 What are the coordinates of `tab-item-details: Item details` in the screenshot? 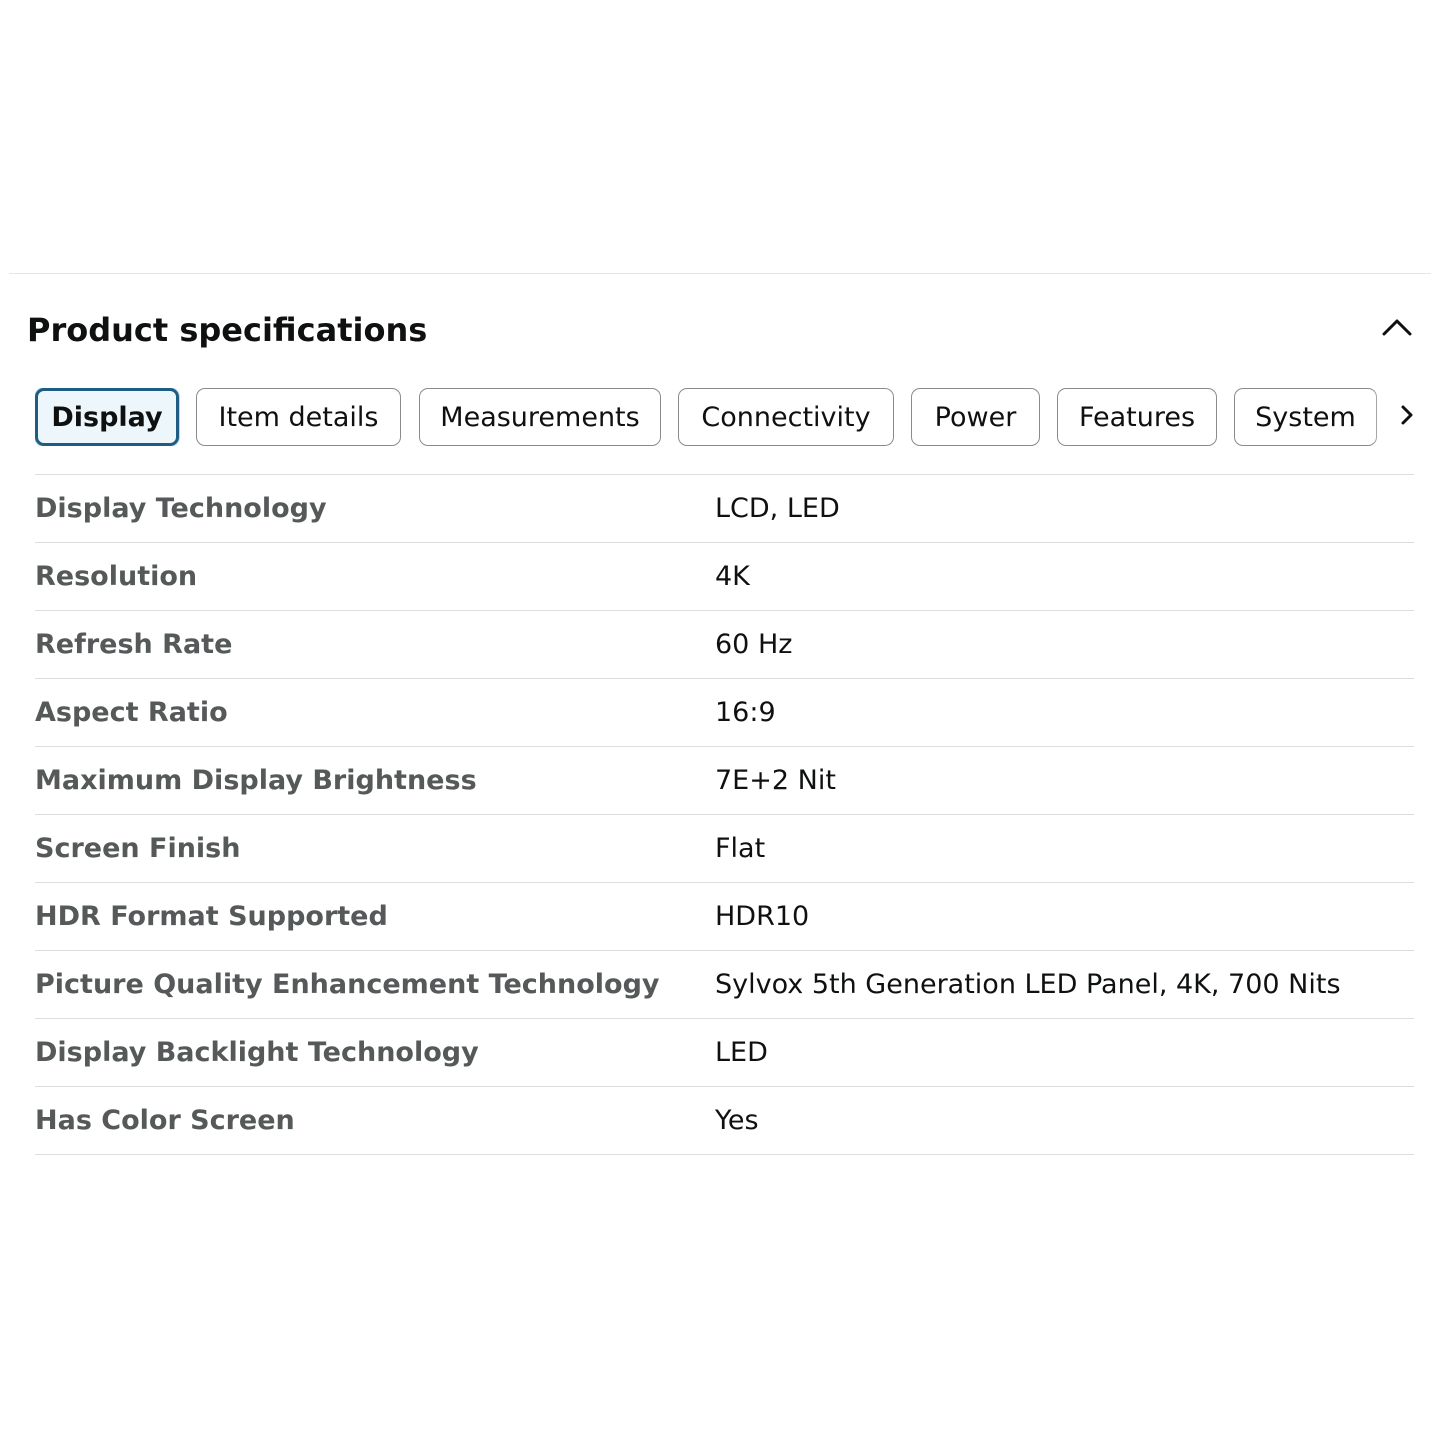 It's located at (298, 417).